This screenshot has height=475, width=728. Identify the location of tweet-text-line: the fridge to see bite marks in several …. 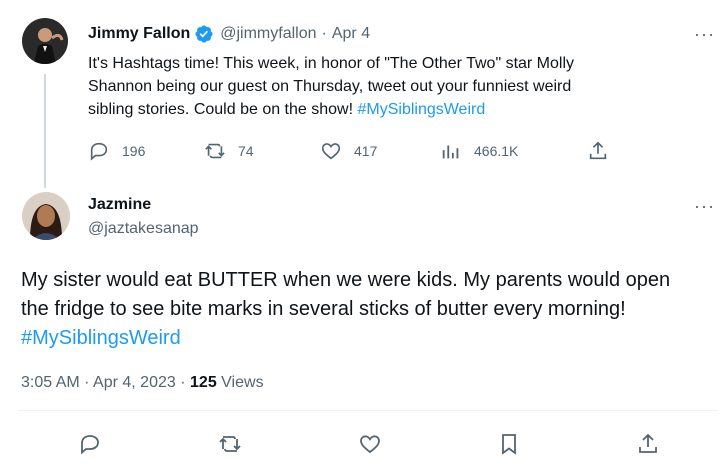
(323, 309).